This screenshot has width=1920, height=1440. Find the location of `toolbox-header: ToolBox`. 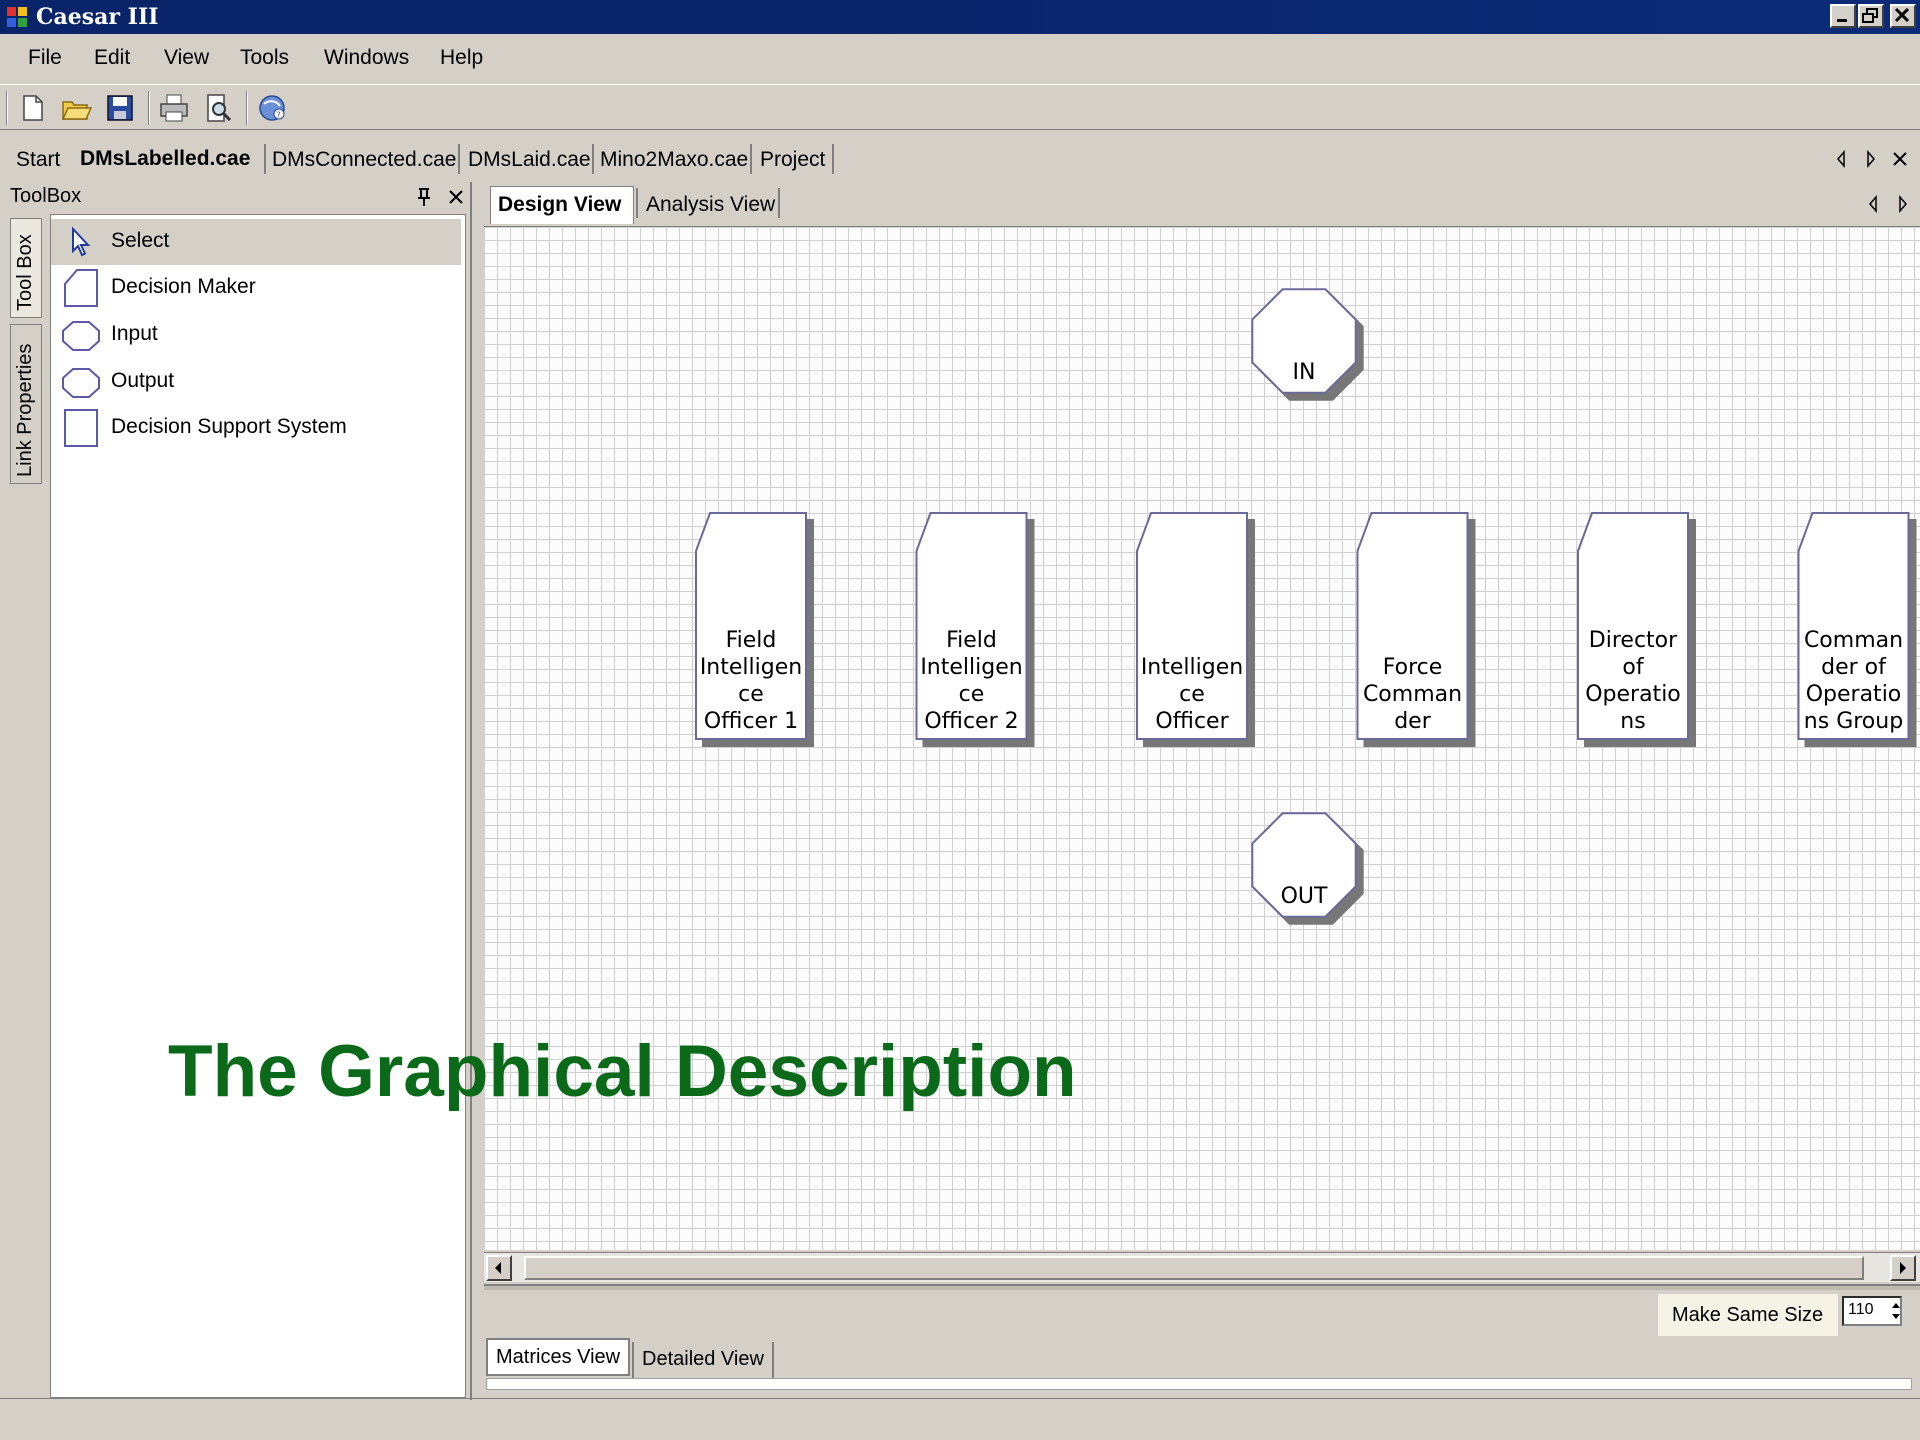

toolbox-header: ToolBox is located at coordinates (239, 197).